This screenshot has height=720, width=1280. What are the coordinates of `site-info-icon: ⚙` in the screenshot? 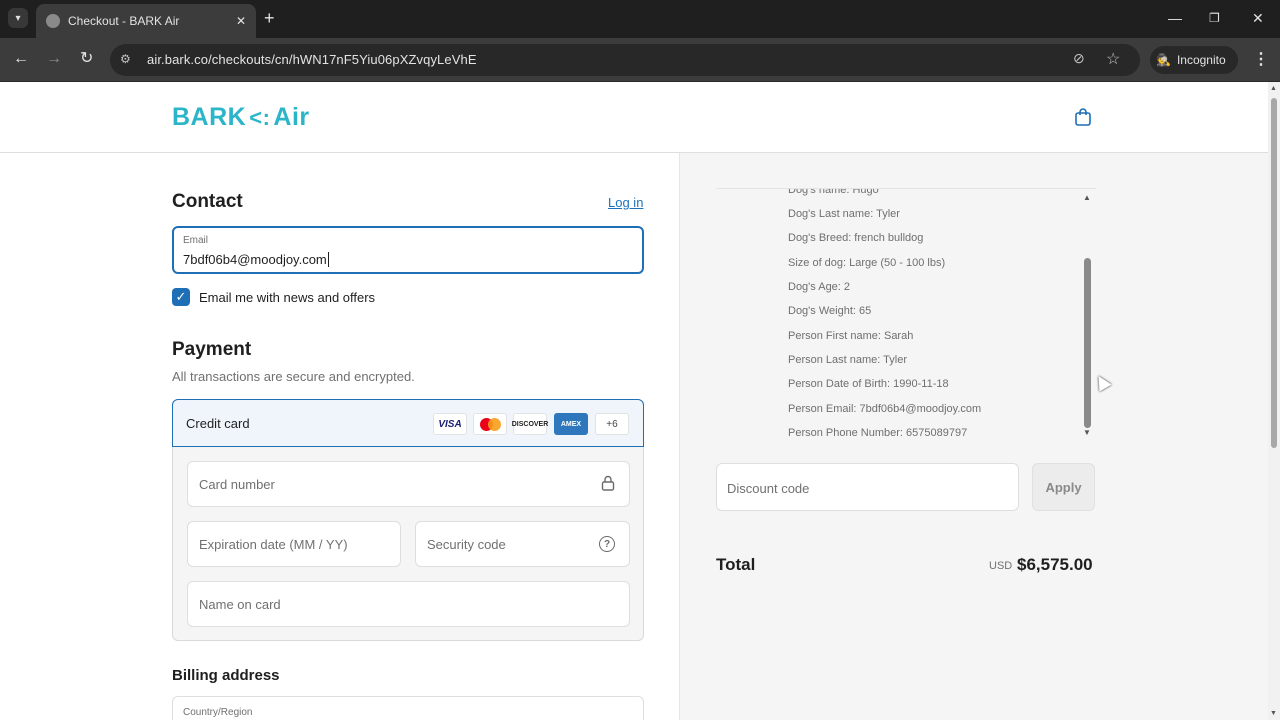 It's located at (125, 59).